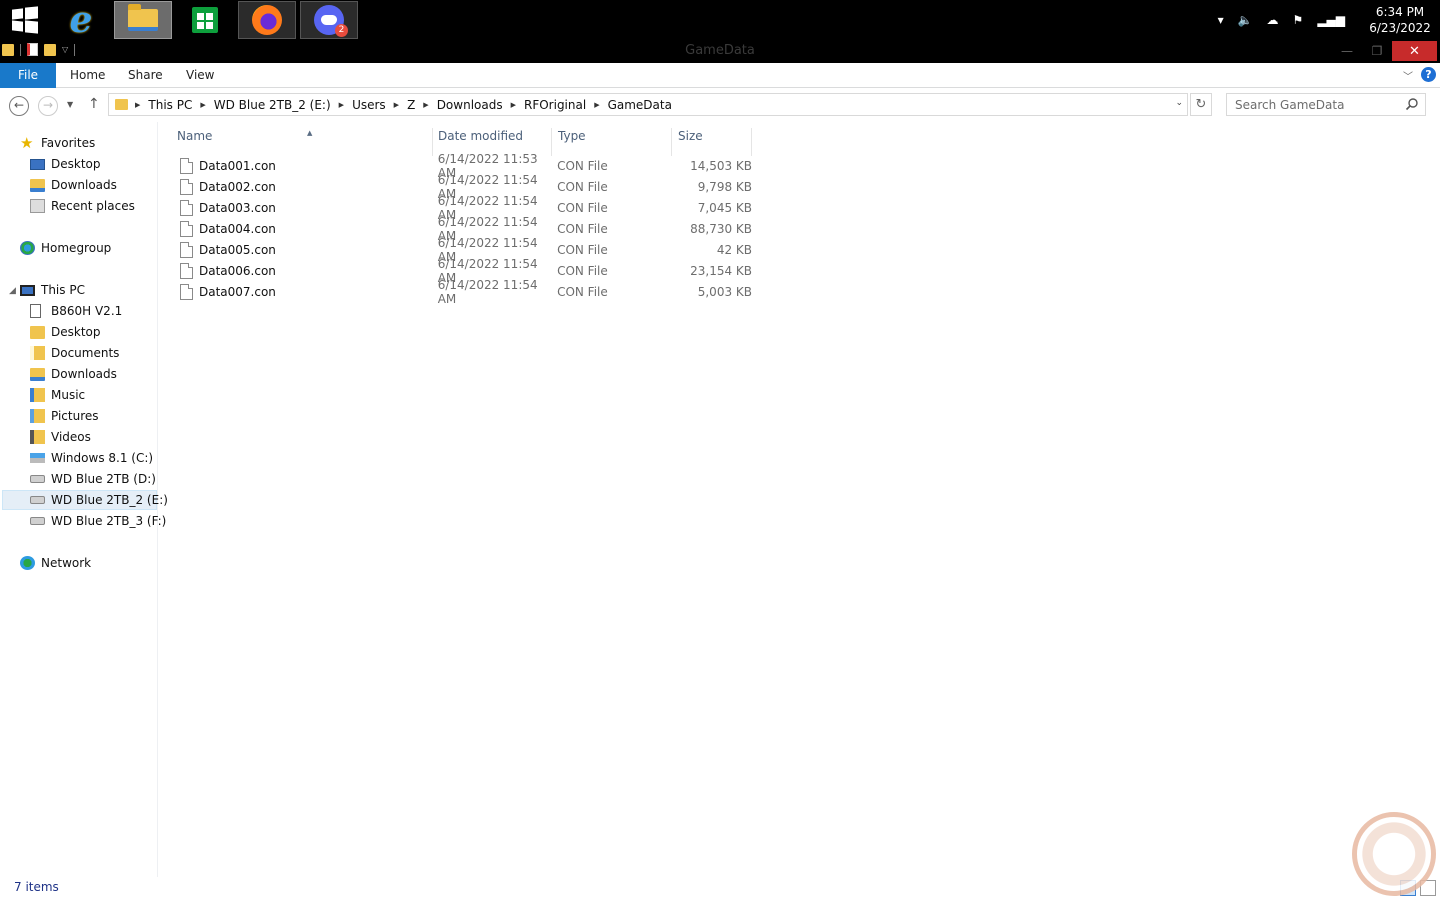  I want to click on tab-view: View, so click(200, 75).